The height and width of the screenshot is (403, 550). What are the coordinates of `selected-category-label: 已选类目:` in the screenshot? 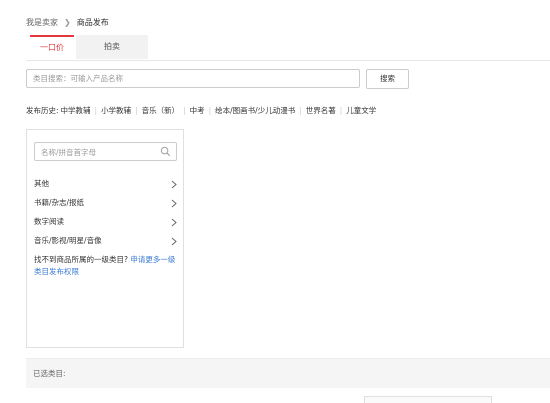 It's located at (49, 373).